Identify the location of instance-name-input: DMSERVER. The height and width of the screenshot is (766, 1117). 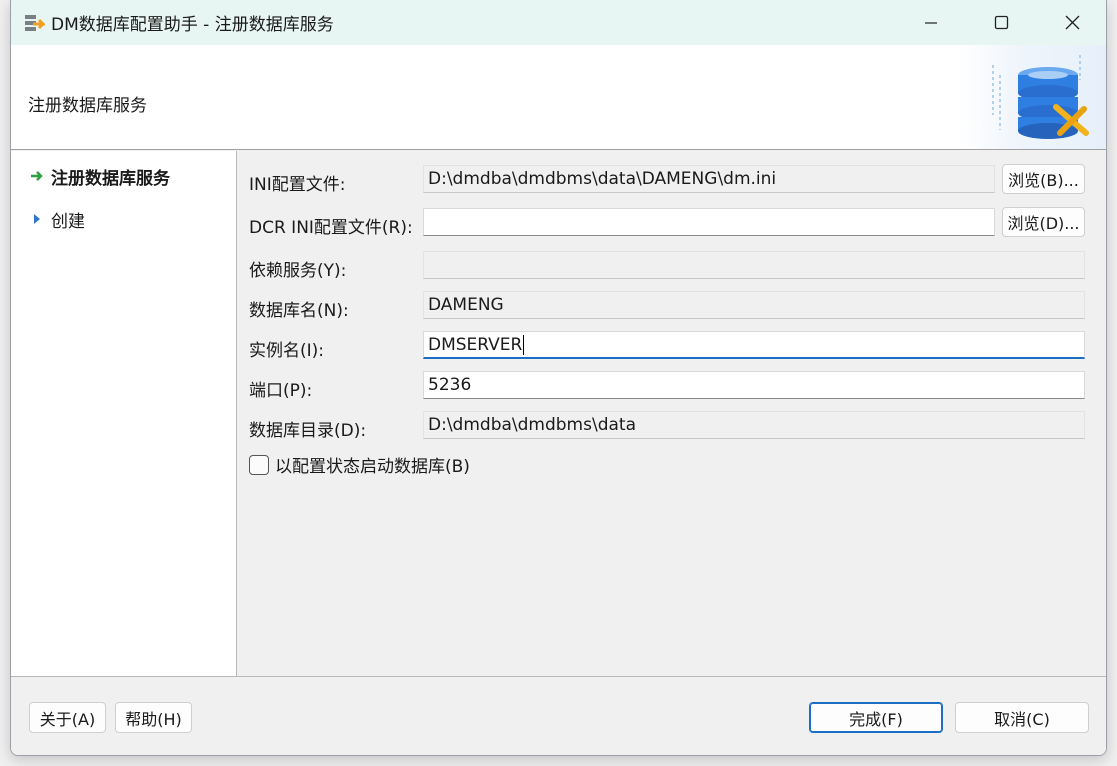
(754, 345).